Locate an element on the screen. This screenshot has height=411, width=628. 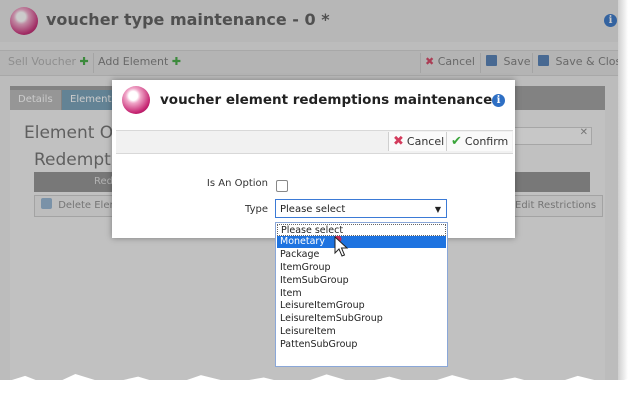
is-option-checkbox is located at coordinates (282, 186).